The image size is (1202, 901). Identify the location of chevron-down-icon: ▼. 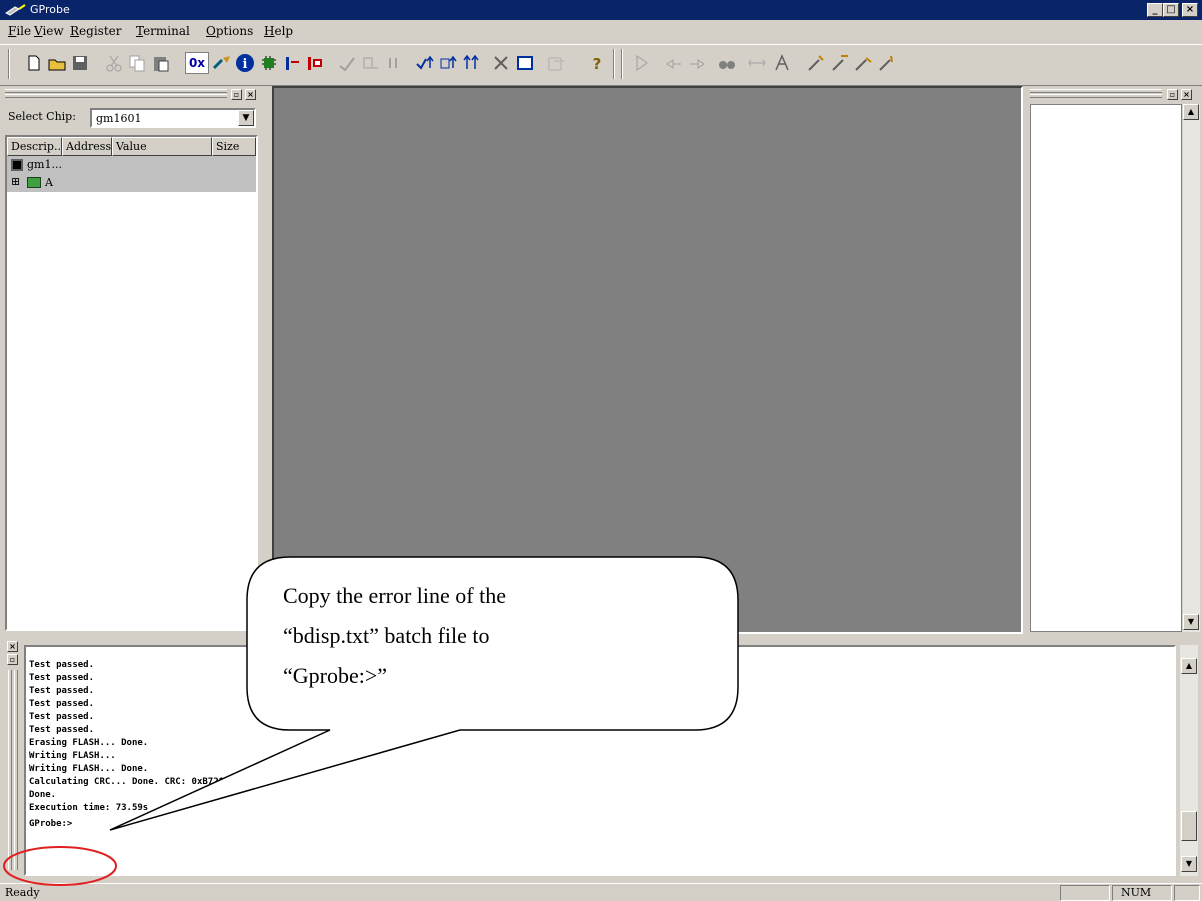
(246, 118).